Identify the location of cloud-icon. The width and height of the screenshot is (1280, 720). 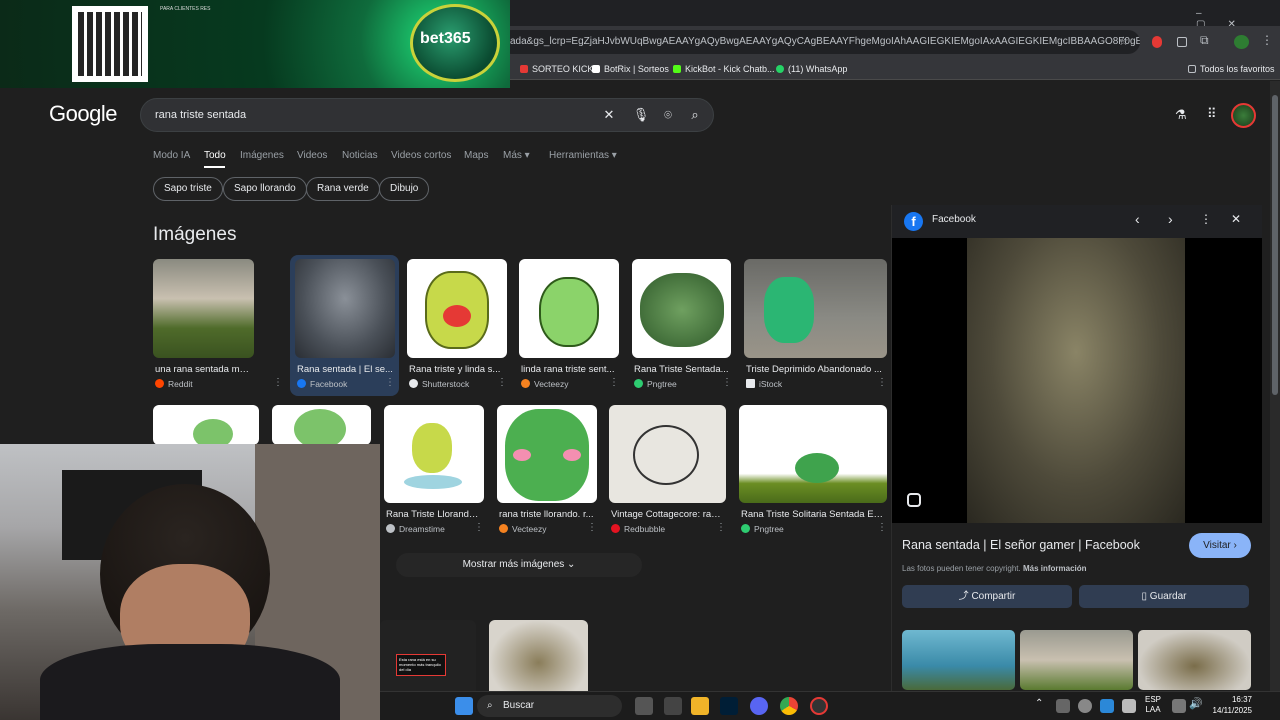
(1085, 706).